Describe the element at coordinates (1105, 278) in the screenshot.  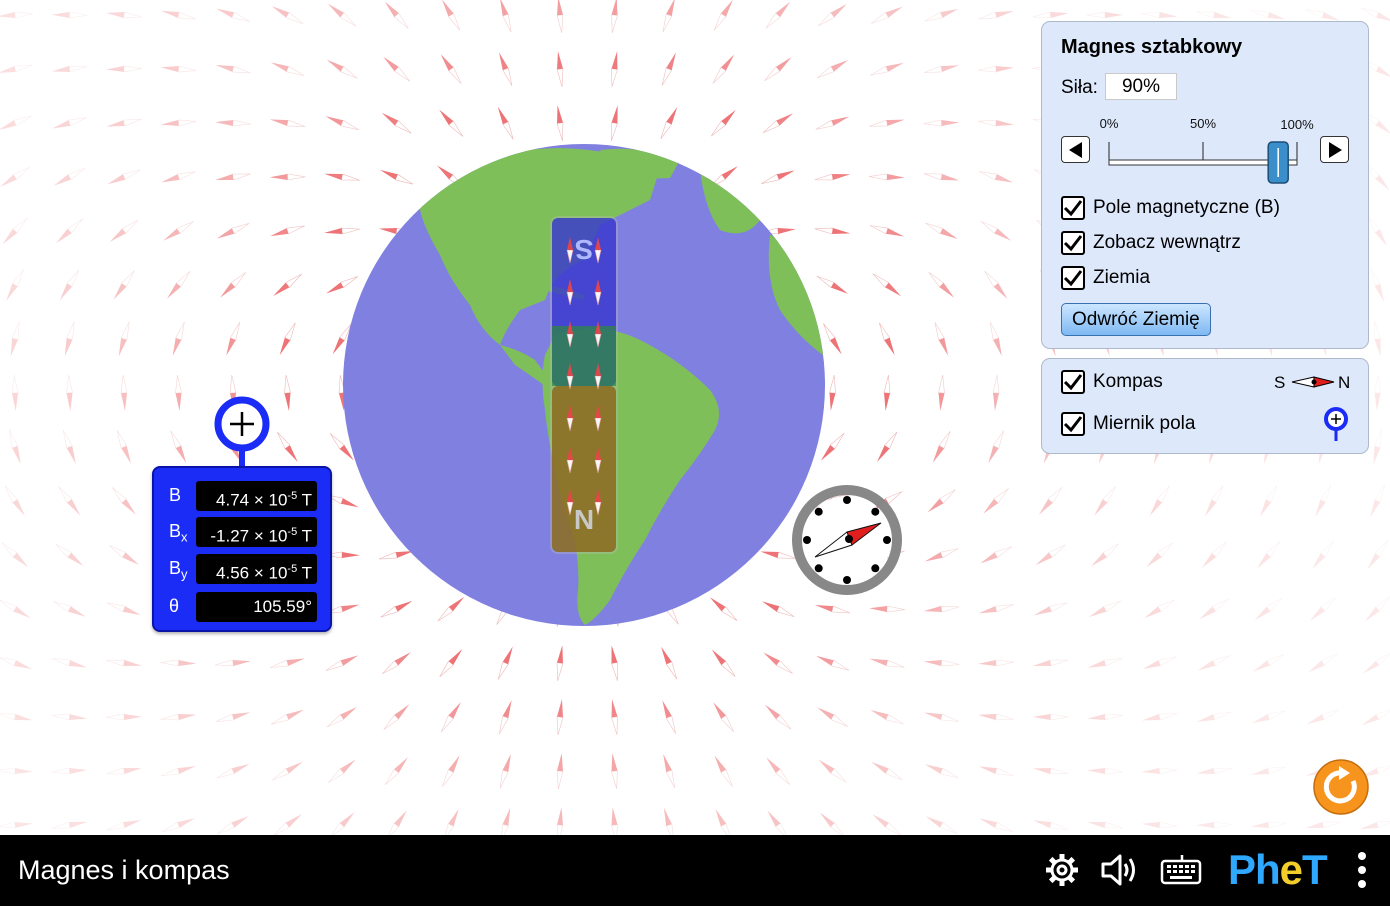
I see `checkbox-earth: Ziemia` at that location.